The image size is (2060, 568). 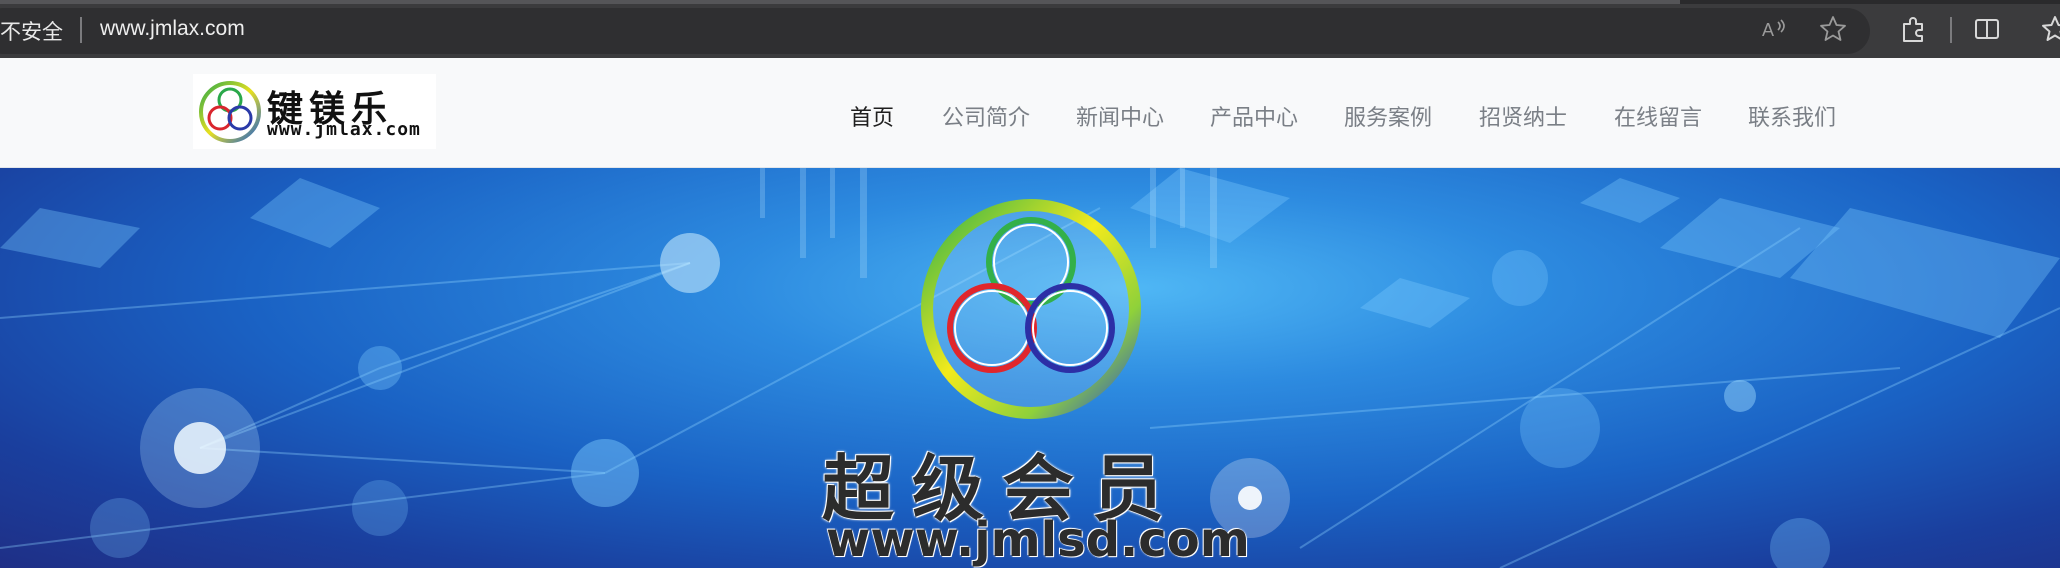 What do you see at coordinates (1792, 116) in the screenshot?
I see `nav-item-contact: 联系我们` at bounding box center [1792, 116].